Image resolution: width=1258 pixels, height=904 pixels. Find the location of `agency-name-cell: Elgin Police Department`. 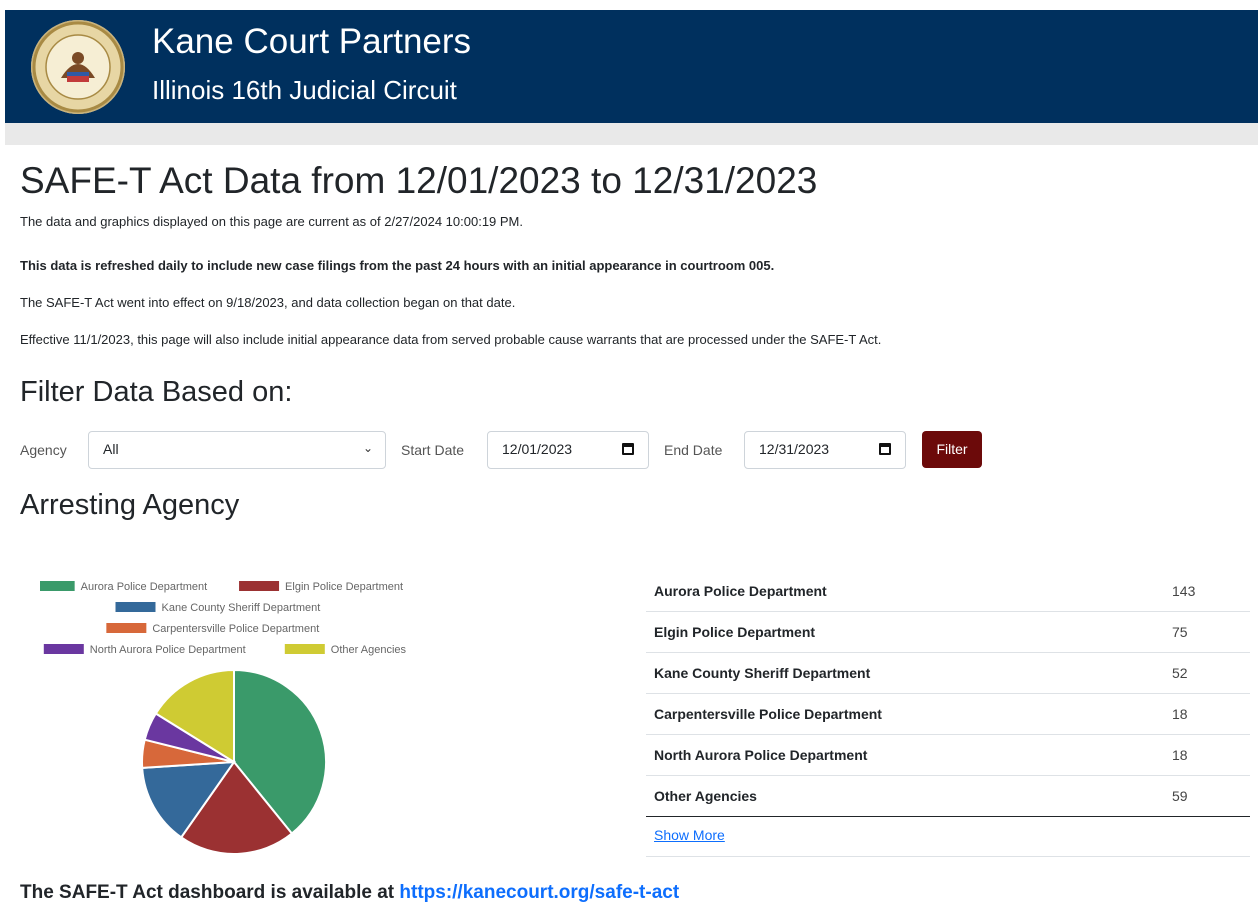

agency-name-cell: Elgin Police Department is located at coordinates (905, 632).